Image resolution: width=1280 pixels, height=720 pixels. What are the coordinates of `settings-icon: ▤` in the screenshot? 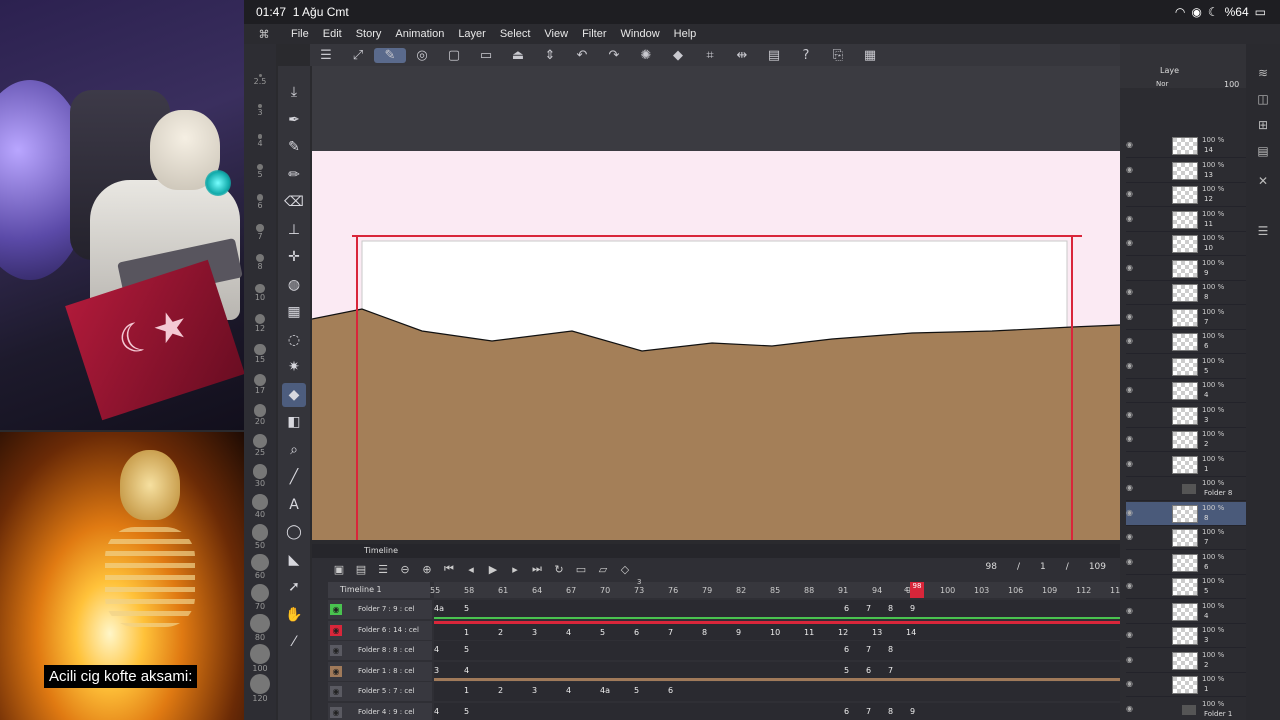 It's located at (361, 569).